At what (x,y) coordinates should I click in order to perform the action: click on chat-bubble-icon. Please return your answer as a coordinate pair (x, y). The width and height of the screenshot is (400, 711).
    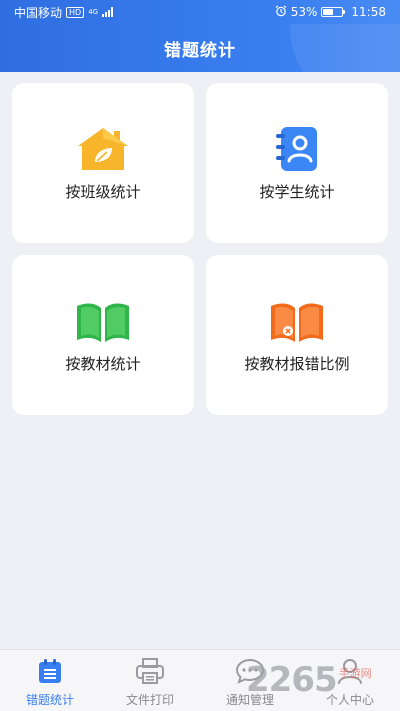
    Looking at the image, I should click on (250, 671).